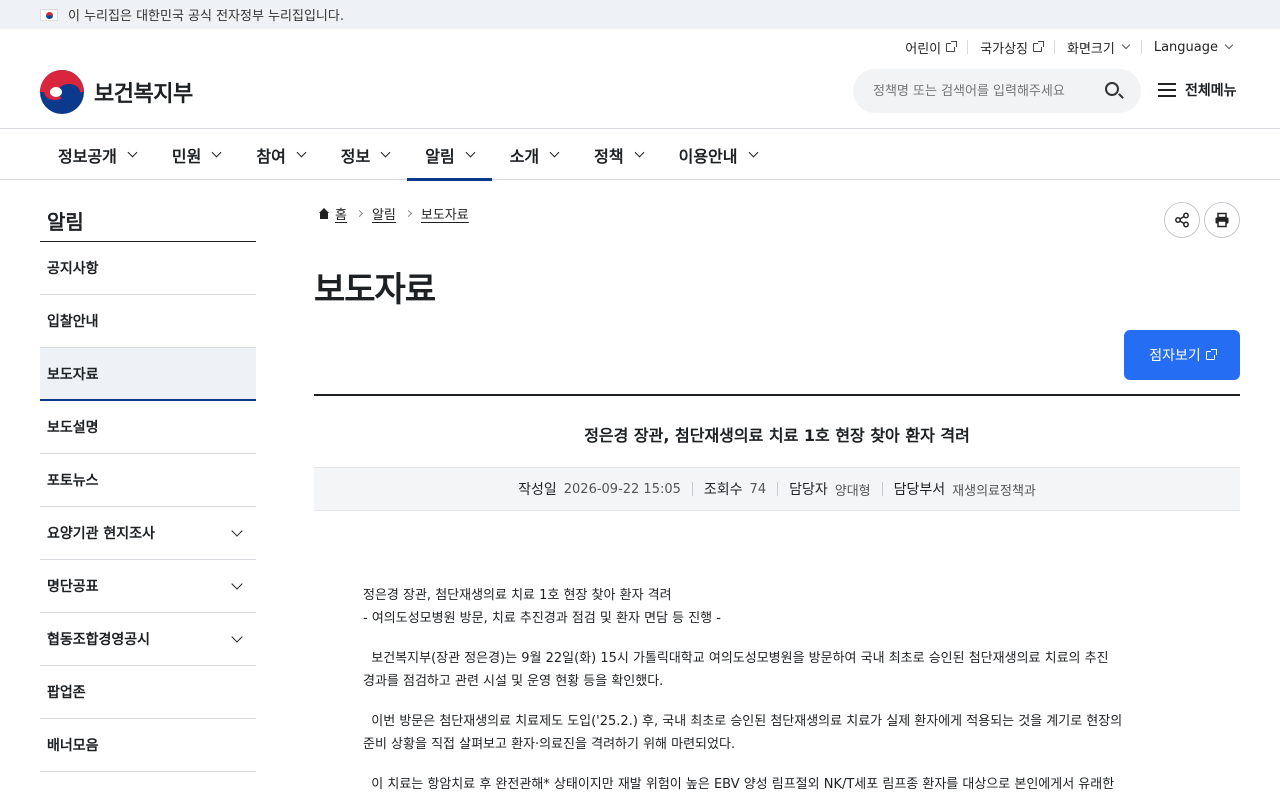 Image resolution: width=1280 pixels, height=800 pixels. What do you see at coordinates (49, 14) in the screenshot?
I see `korea-flag-icon` at bounding box center [49, 14].